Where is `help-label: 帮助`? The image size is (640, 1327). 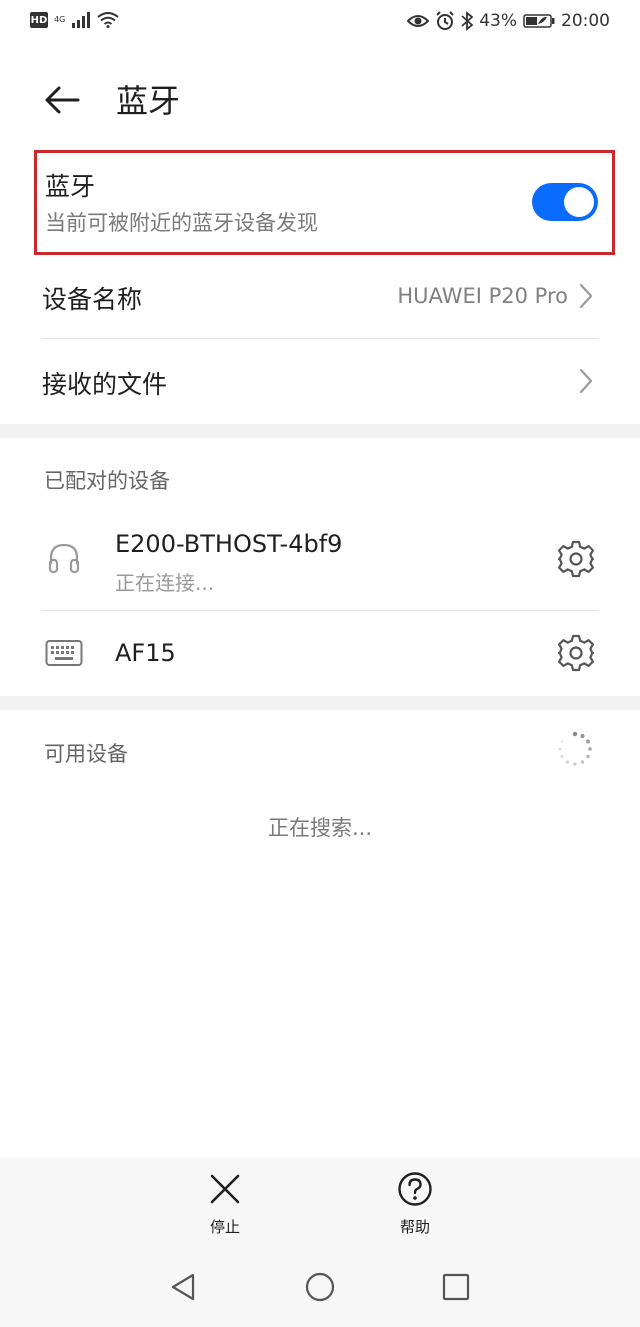 help-label: 帮助 is located at coordinates (414, 1227).